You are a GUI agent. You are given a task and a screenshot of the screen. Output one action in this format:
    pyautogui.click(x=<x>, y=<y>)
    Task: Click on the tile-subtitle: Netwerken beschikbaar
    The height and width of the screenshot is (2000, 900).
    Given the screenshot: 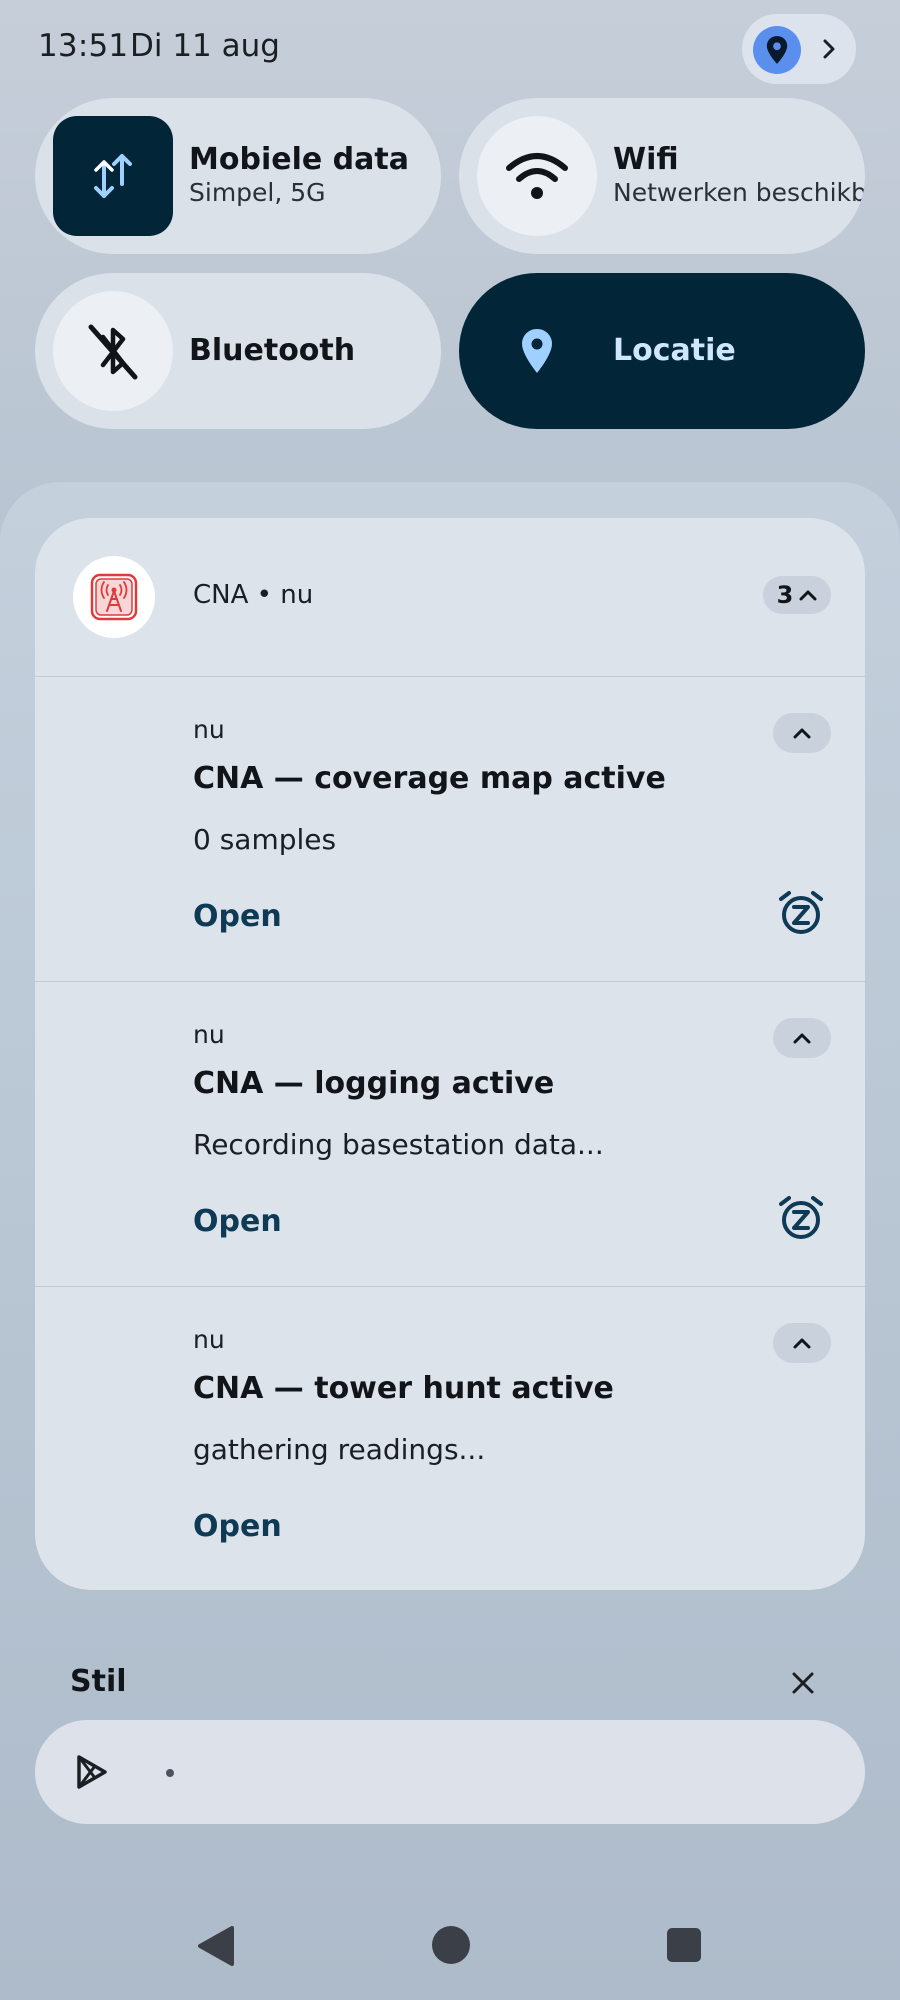 What is the action you would take?
    pyautogui.click(x=739, y=192)
    